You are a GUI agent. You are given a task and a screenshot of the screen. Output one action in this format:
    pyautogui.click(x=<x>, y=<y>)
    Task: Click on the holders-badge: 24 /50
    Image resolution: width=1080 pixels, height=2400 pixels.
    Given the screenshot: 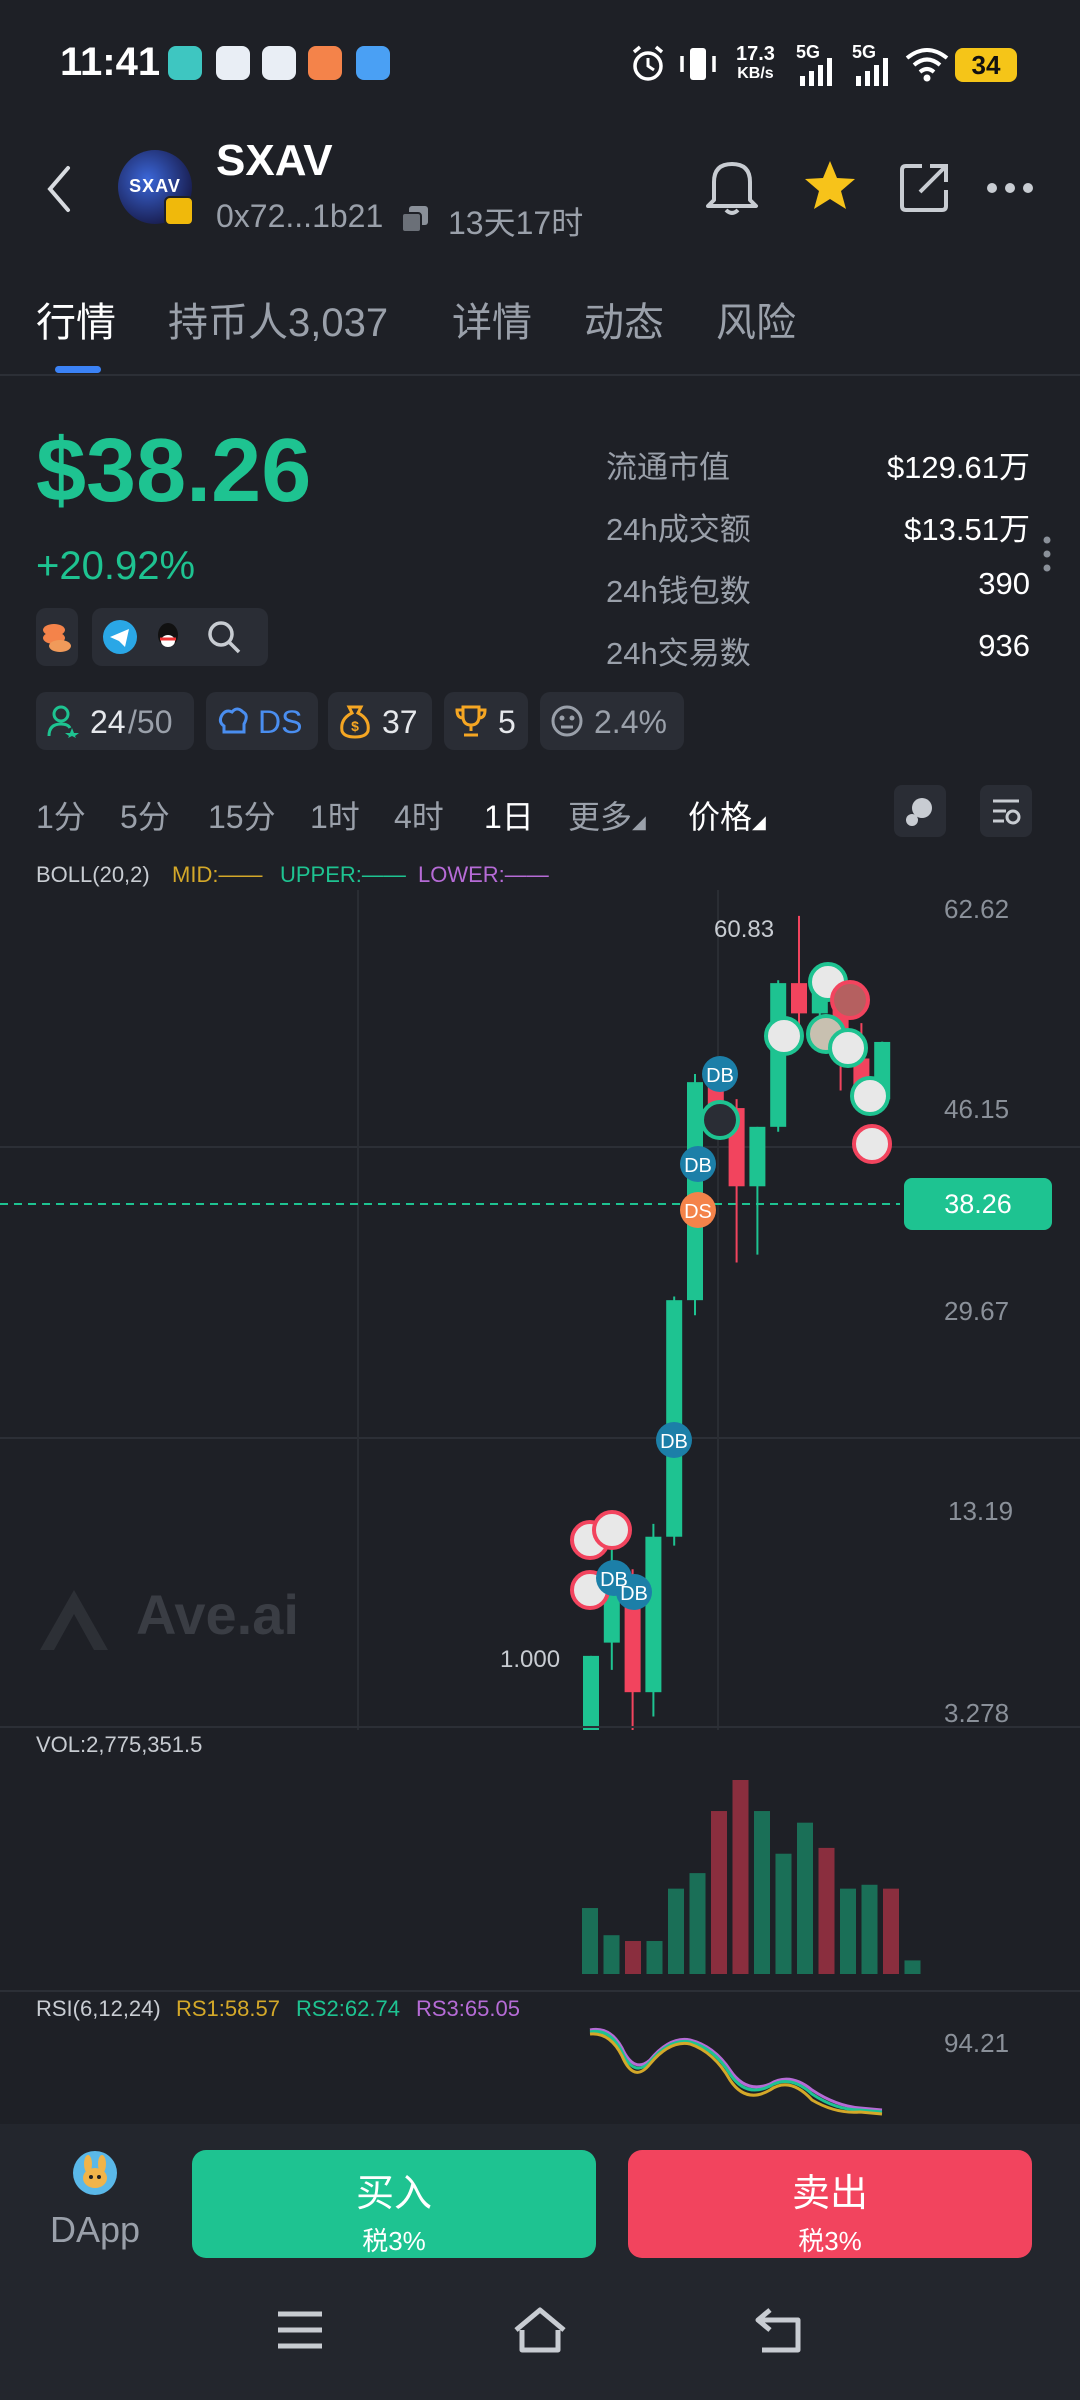 What is the action you would take?
    pyautogui.click(x=115, y=721)
    